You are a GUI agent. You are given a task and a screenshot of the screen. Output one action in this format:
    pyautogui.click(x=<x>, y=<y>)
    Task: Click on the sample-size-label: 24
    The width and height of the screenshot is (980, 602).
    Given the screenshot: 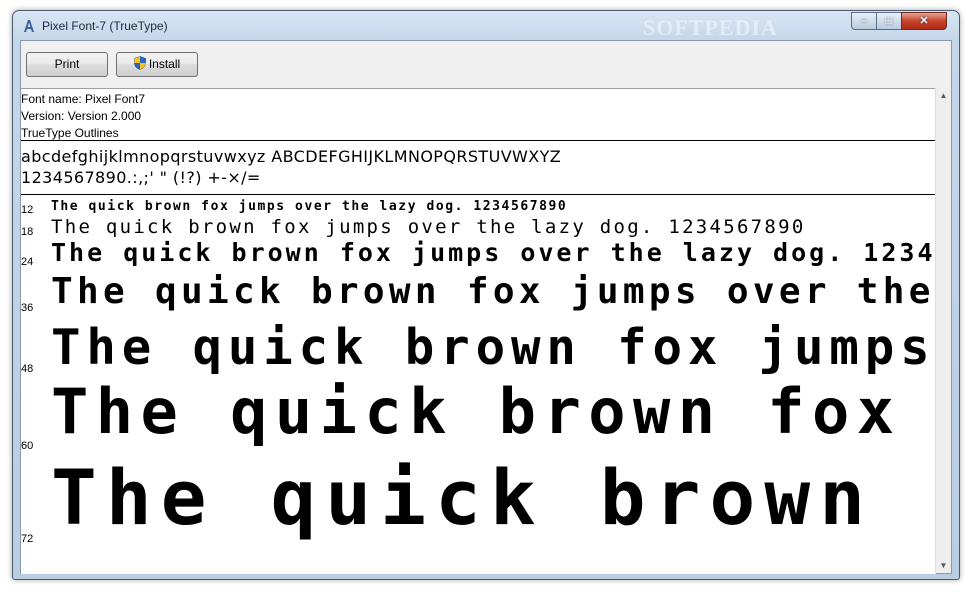 What is the action you would take?
    pyautogui.click(x=27, y=262)
    